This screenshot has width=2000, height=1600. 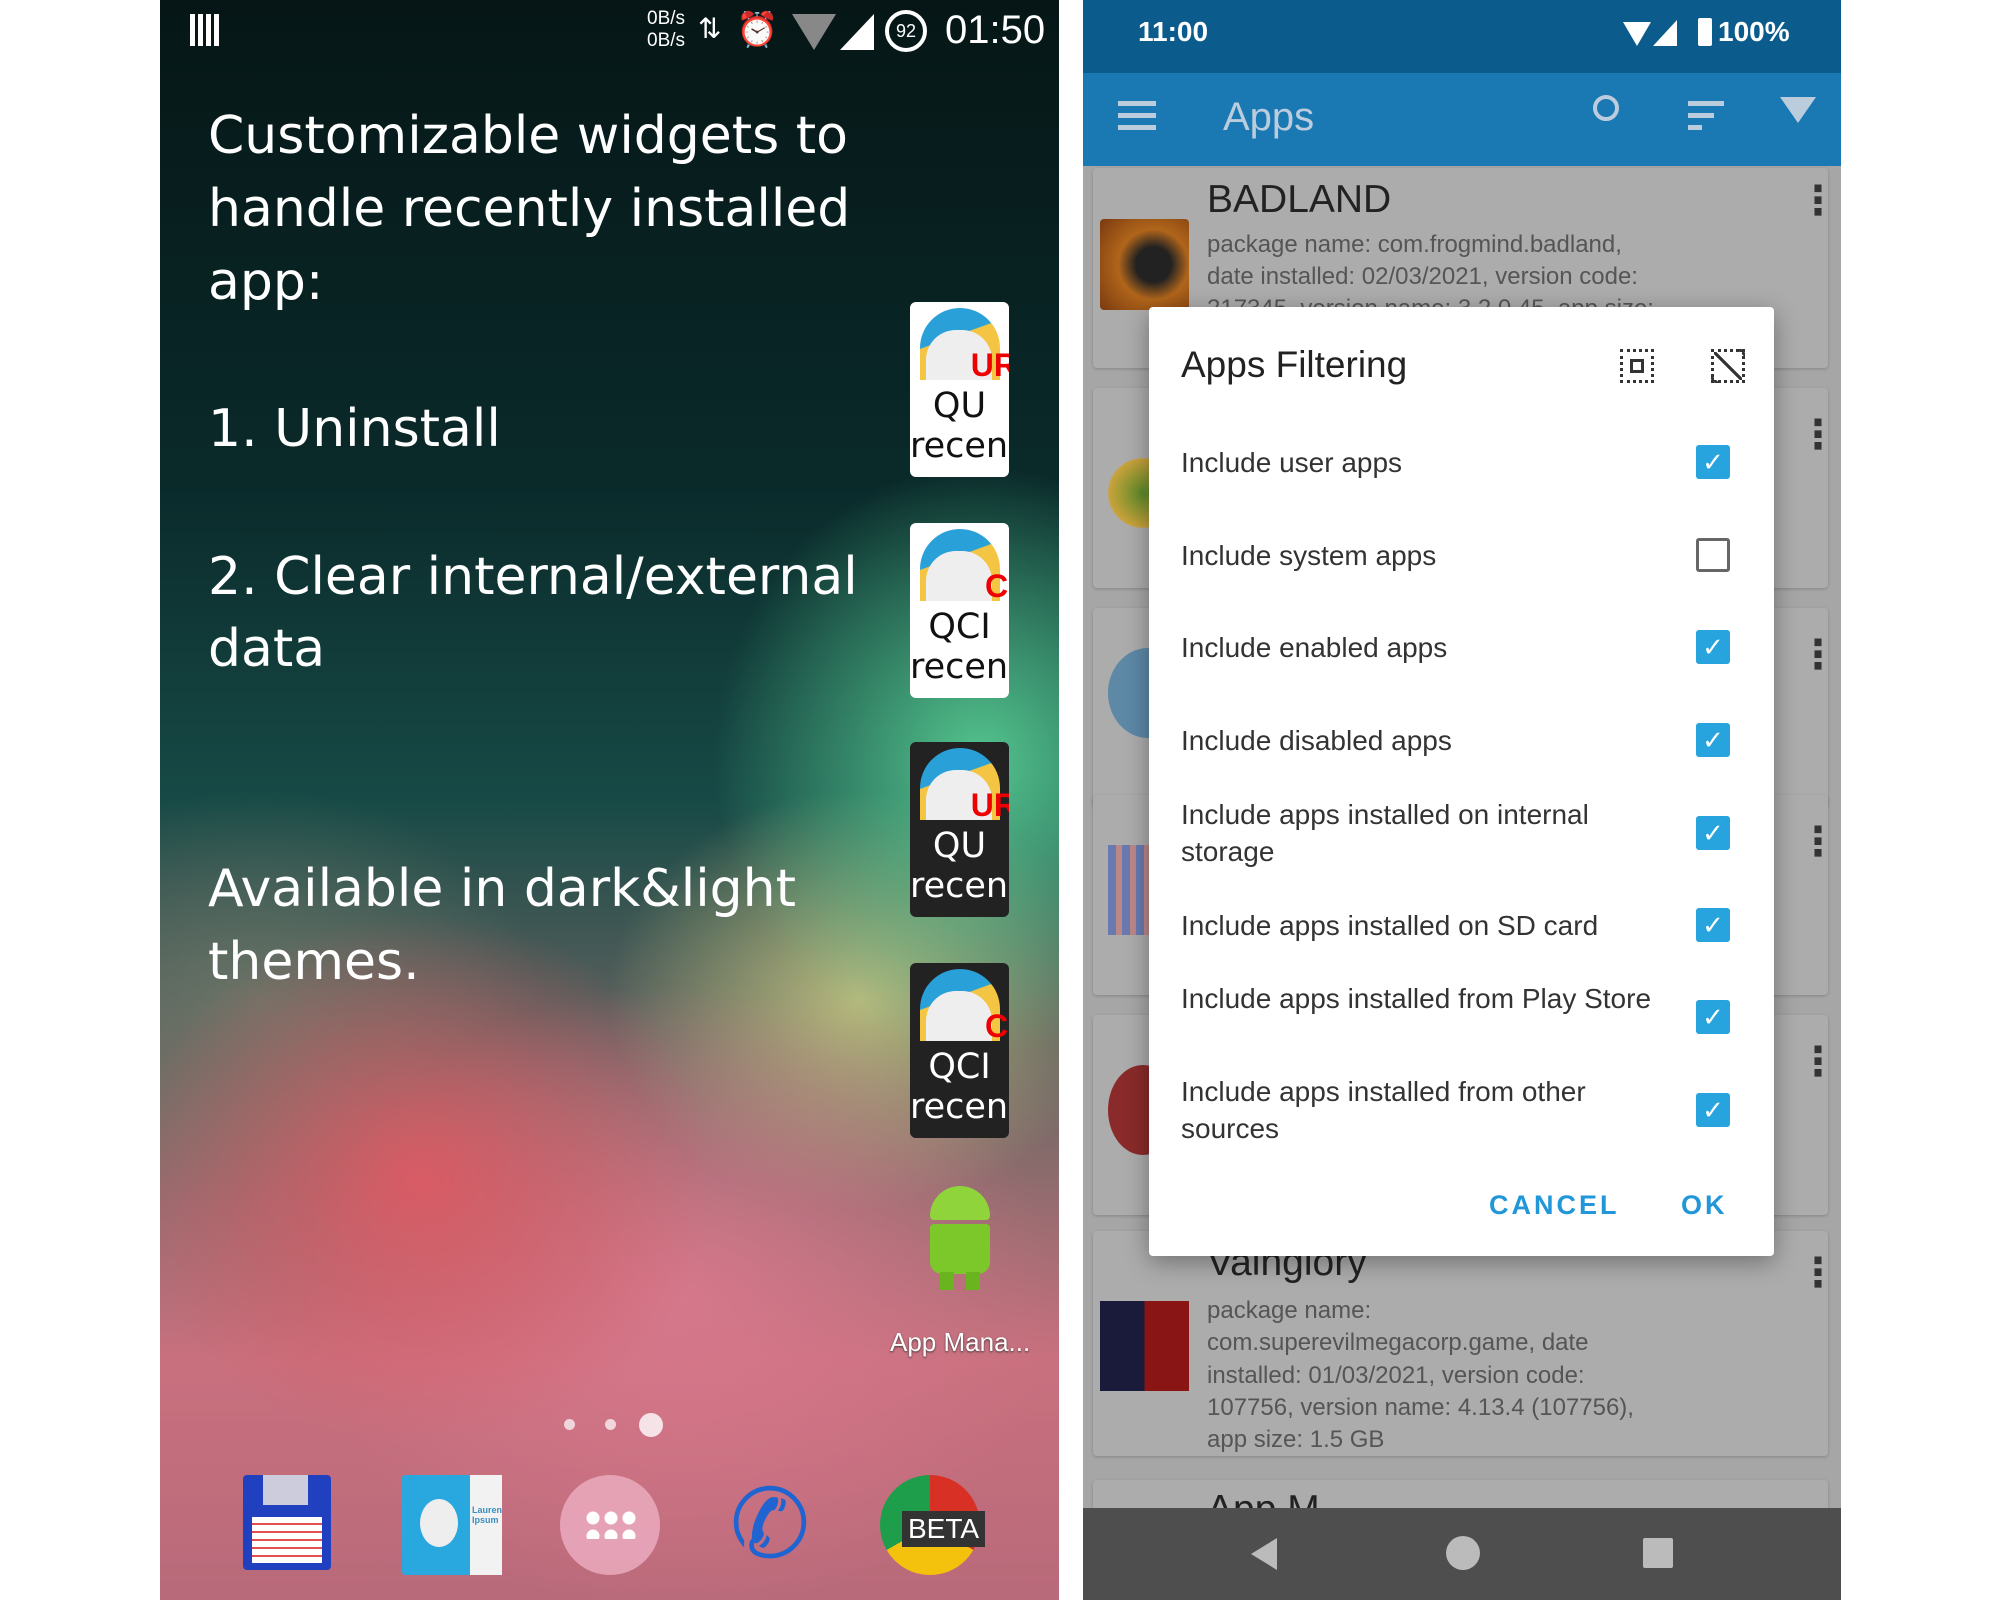 What do you see at coordinates (770, 1525) in the screenshot?
I see `phone-app-icon: ✆` at bounding box center [770, 1525].